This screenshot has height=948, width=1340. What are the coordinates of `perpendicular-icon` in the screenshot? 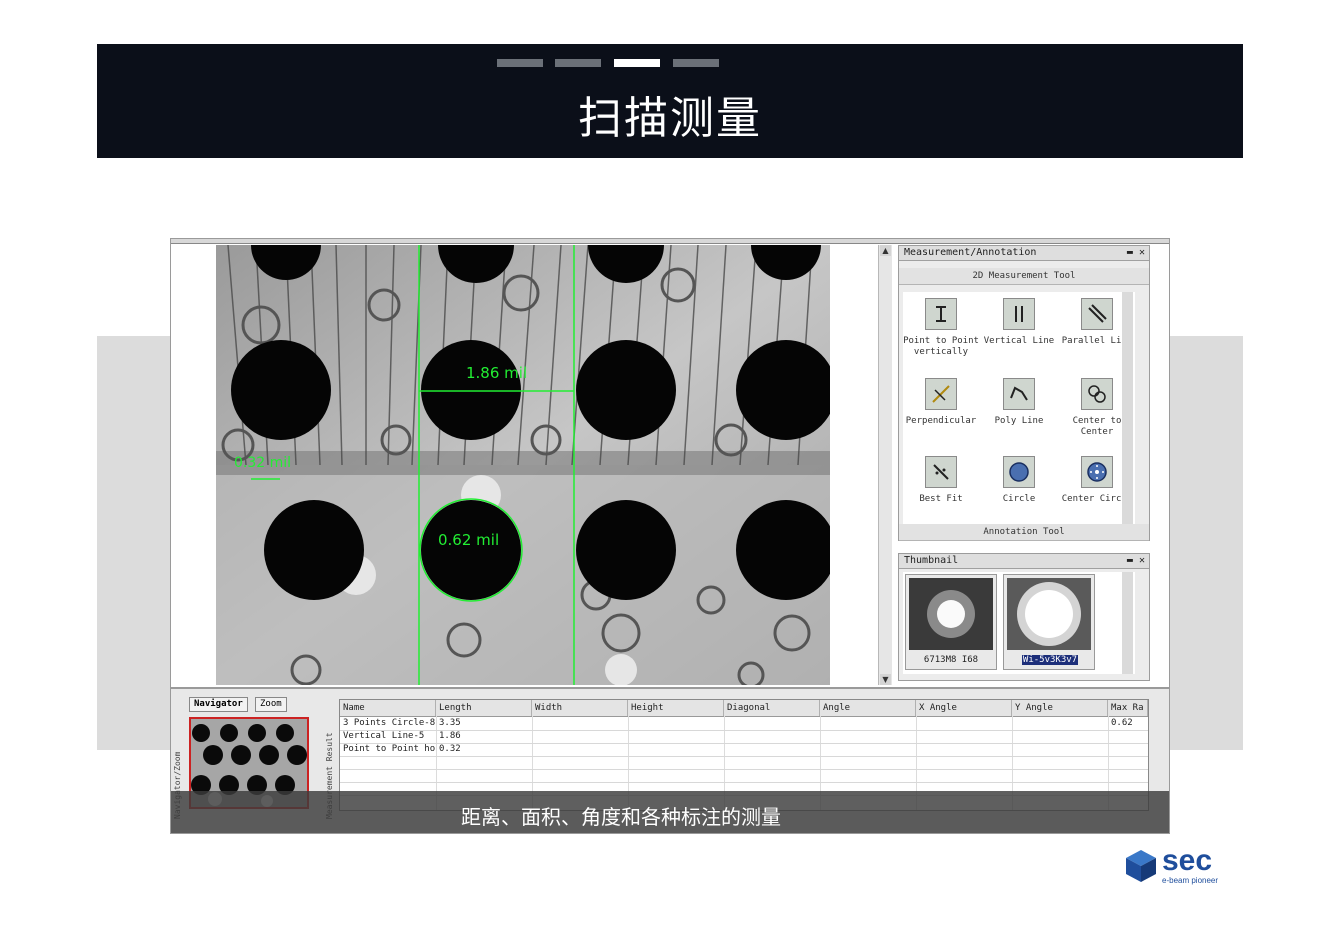 It's located at (941, 394).